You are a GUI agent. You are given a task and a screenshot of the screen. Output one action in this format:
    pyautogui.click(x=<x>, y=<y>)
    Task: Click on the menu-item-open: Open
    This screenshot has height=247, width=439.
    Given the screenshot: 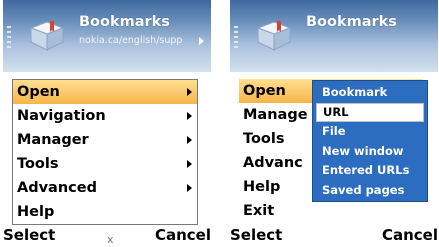 What is the action you would take?
    pyautogui.click(x=105, y=92)
    